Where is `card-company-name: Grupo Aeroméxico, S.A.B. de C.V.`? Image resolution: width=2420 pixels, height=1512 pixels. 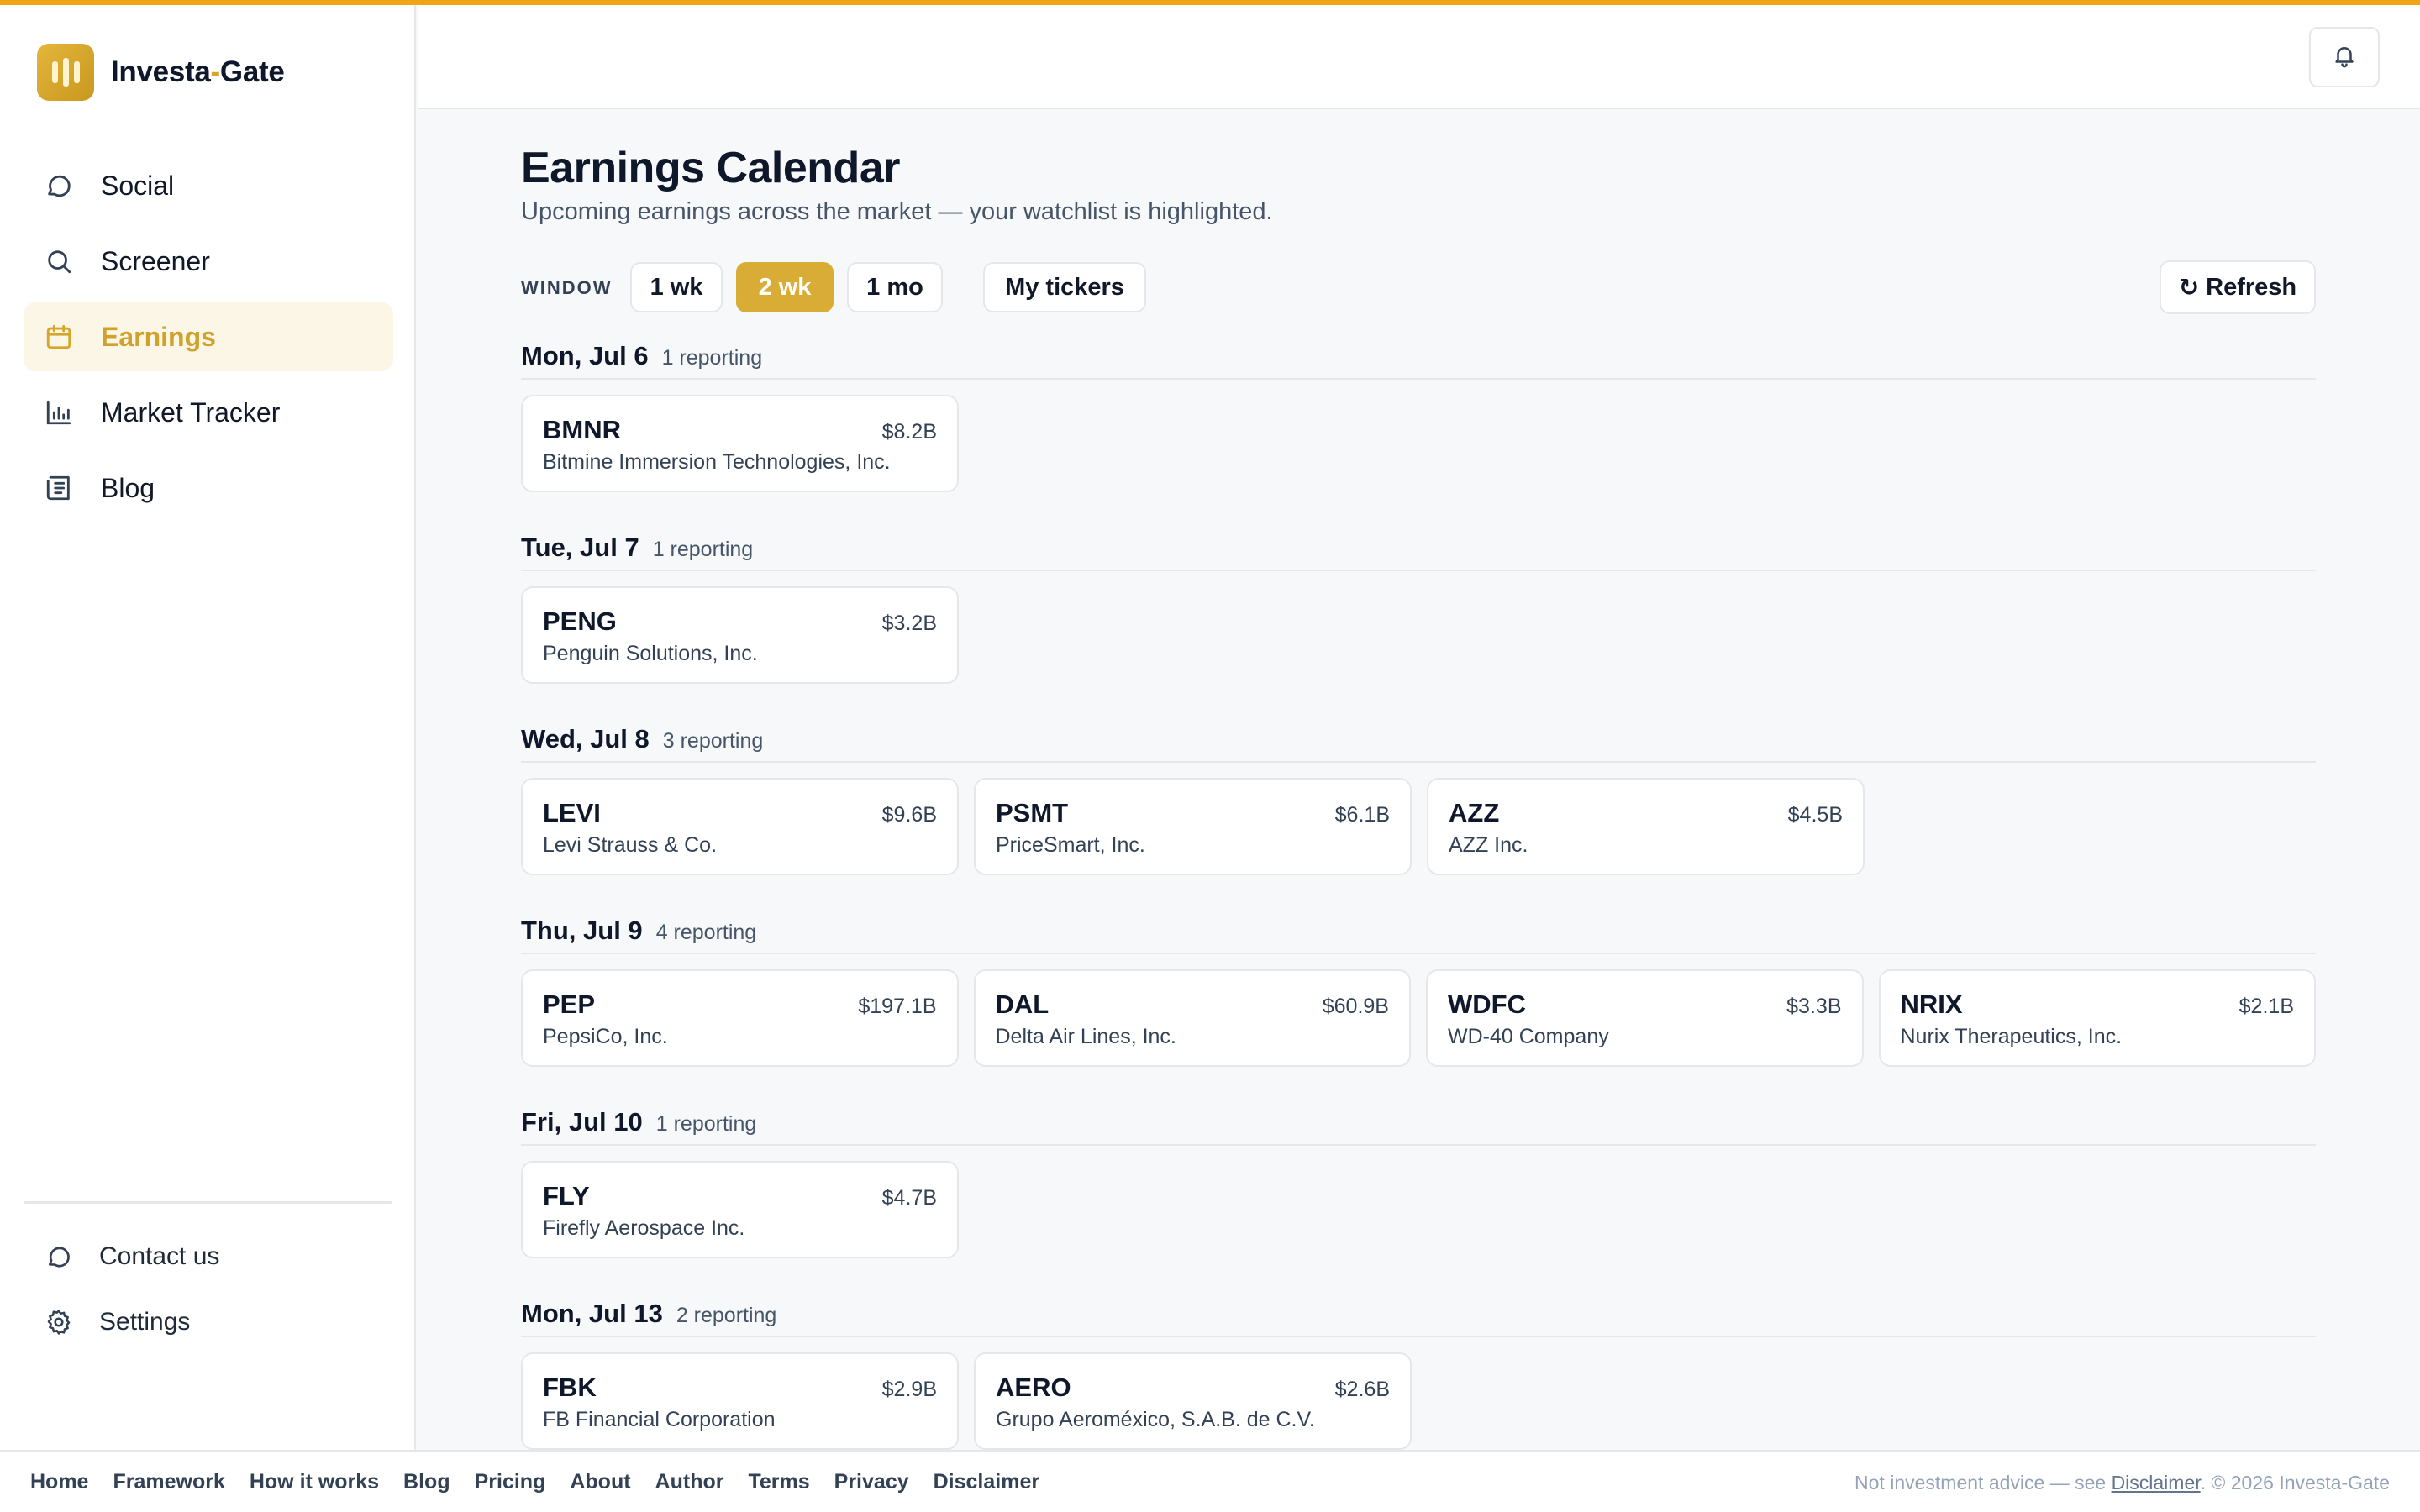 card-company-name: Grupo Aeroméxico, S.A.B. de C.V. is located at coordinates (1155, 1419).